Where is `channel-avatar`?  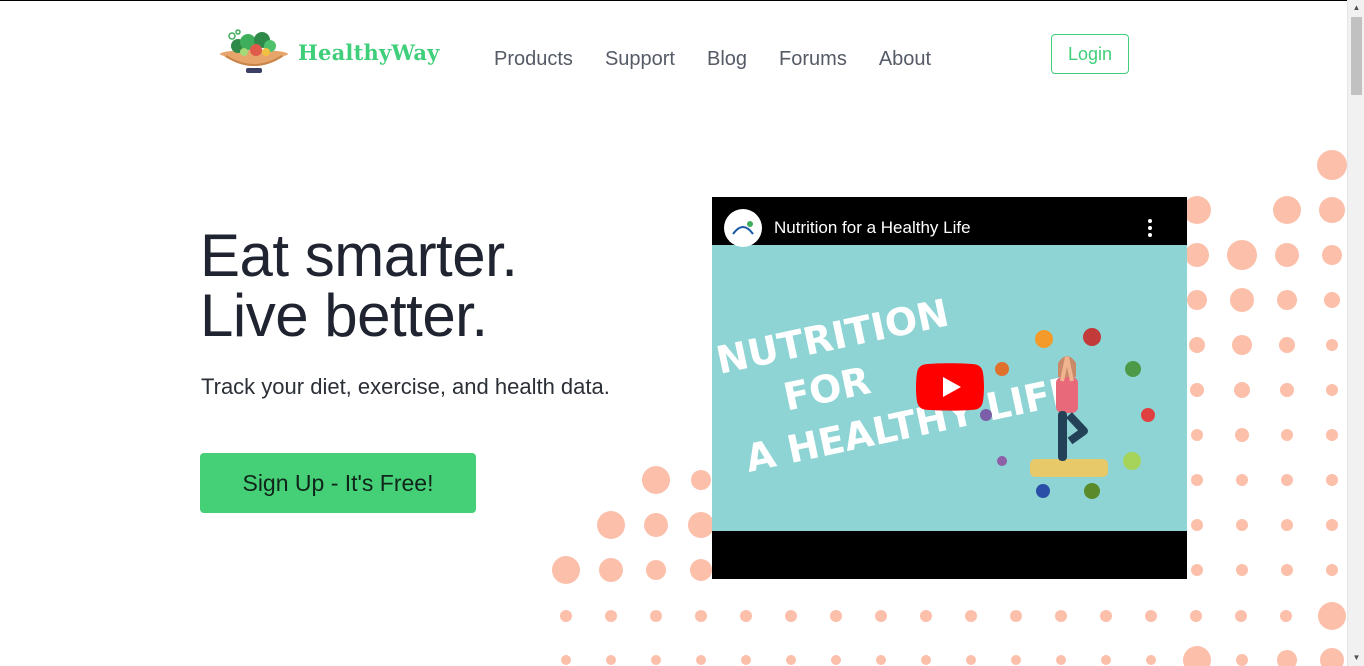
channel-avatar is located at coordinates (743, 228).